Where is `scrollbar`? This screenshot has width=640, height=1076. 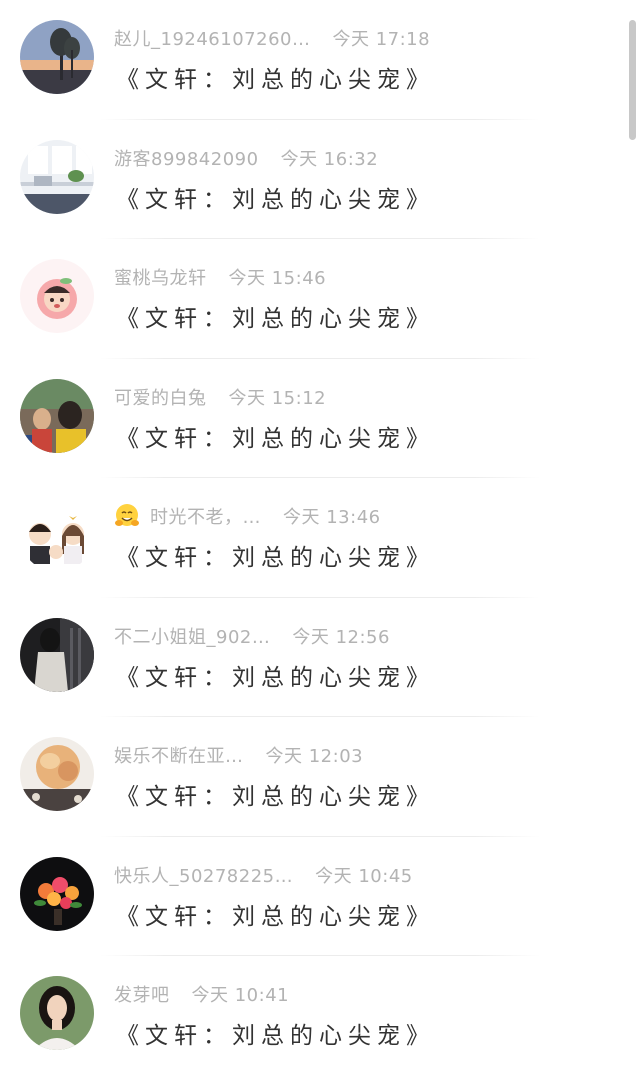
scrollbar is located at coordinates (632, 80).